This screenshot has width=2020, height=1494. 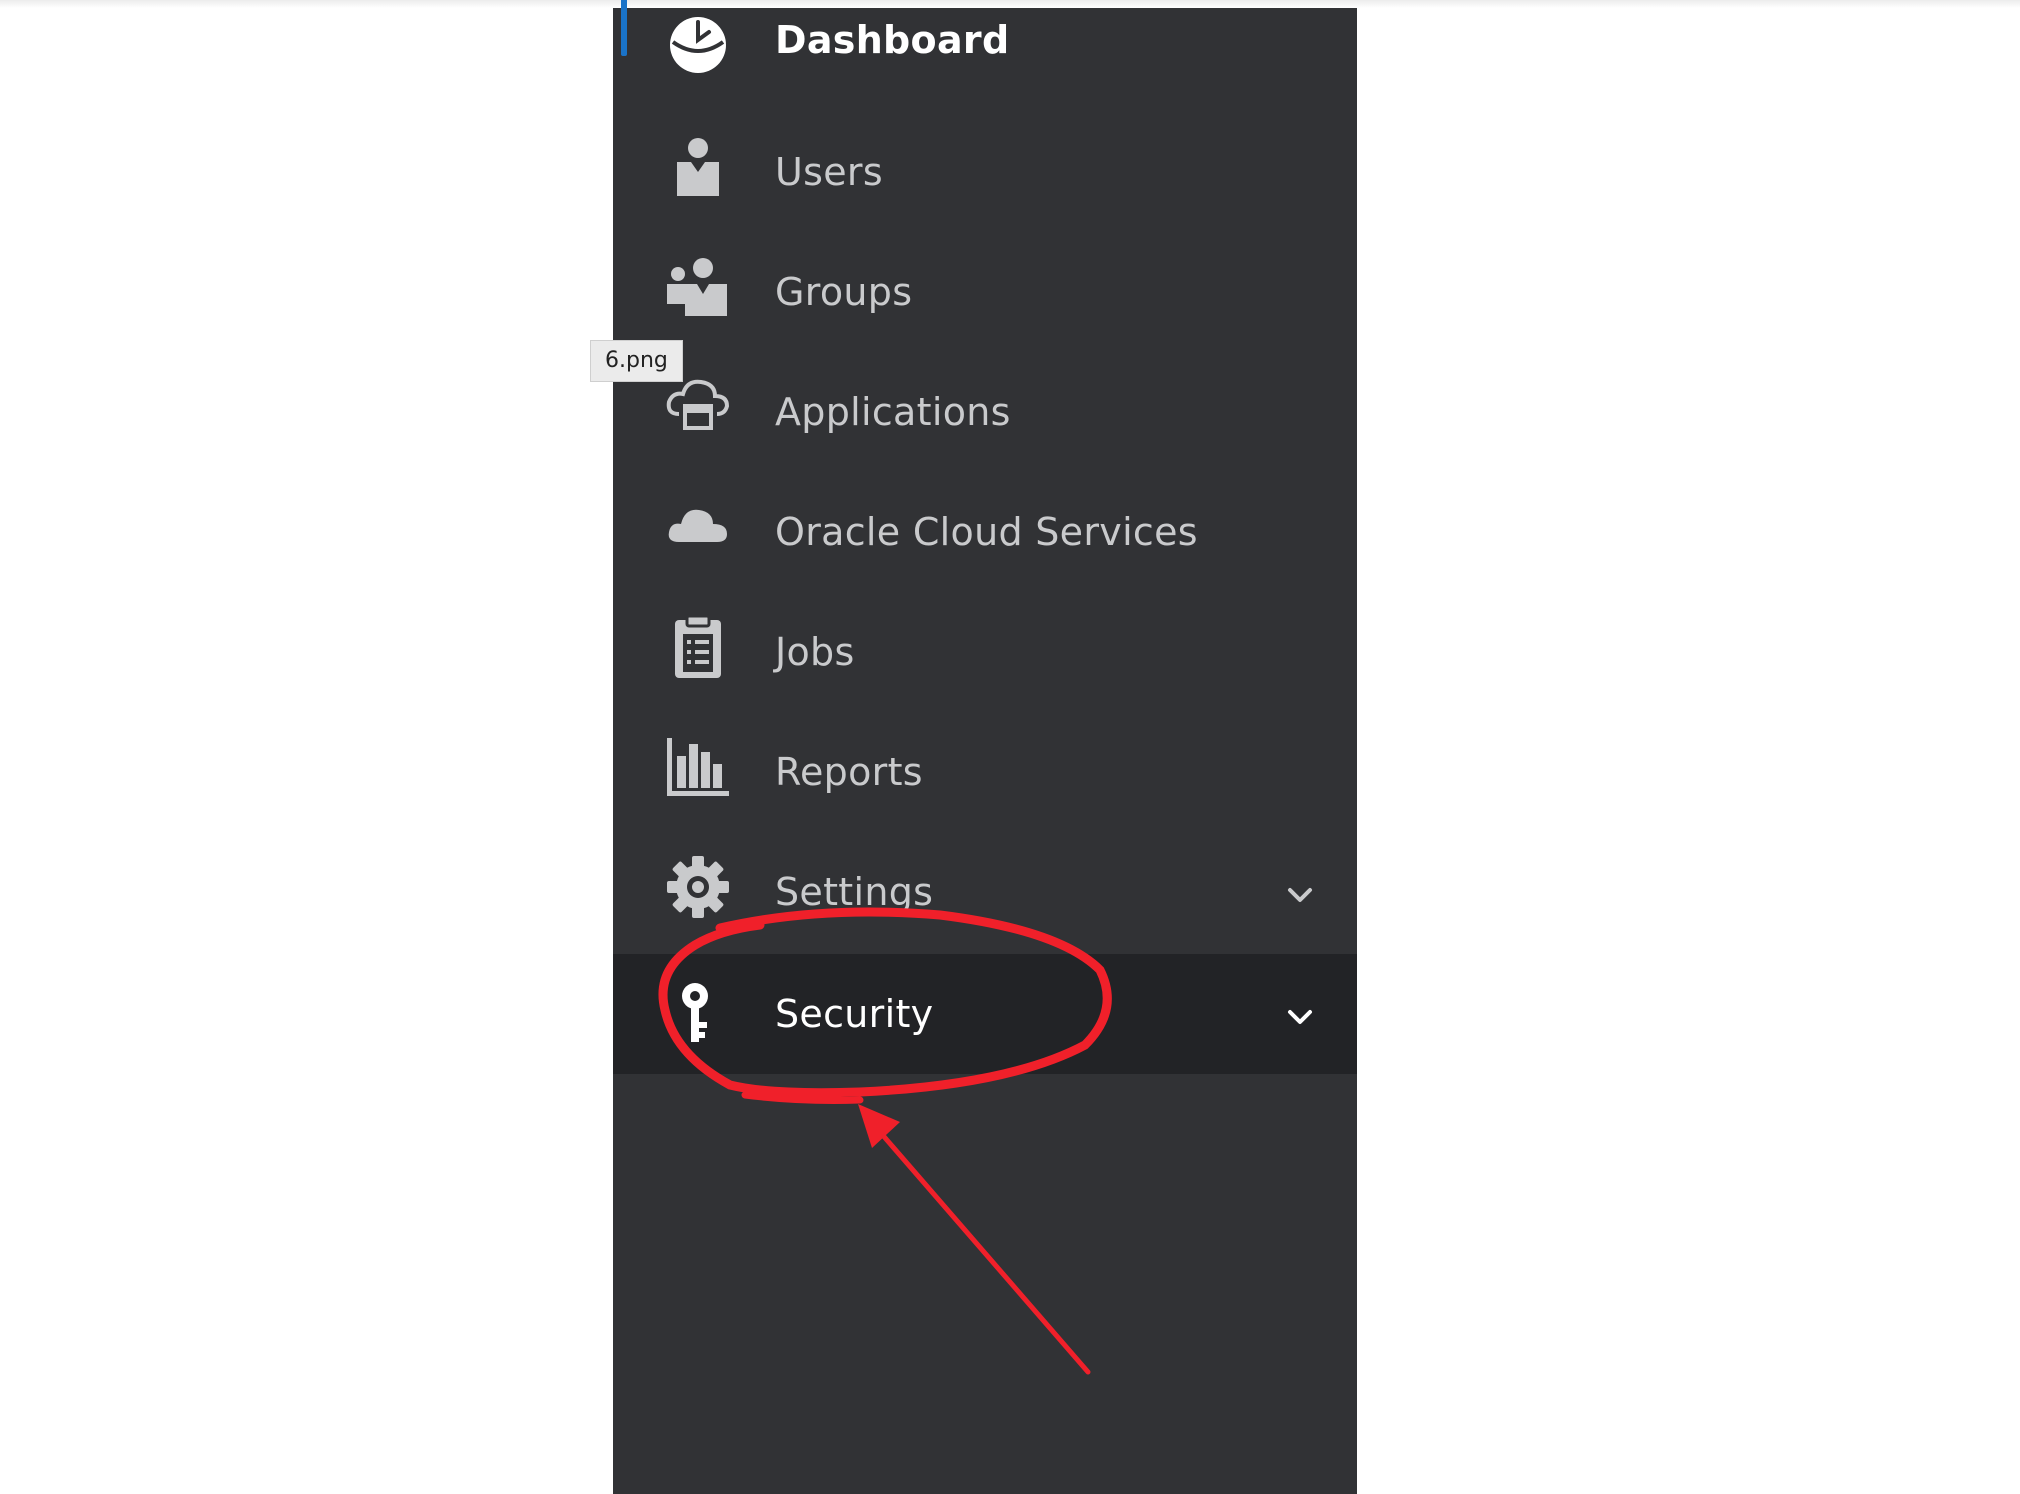 I want to click on dashboard-icon, so click(x=698, y=45).